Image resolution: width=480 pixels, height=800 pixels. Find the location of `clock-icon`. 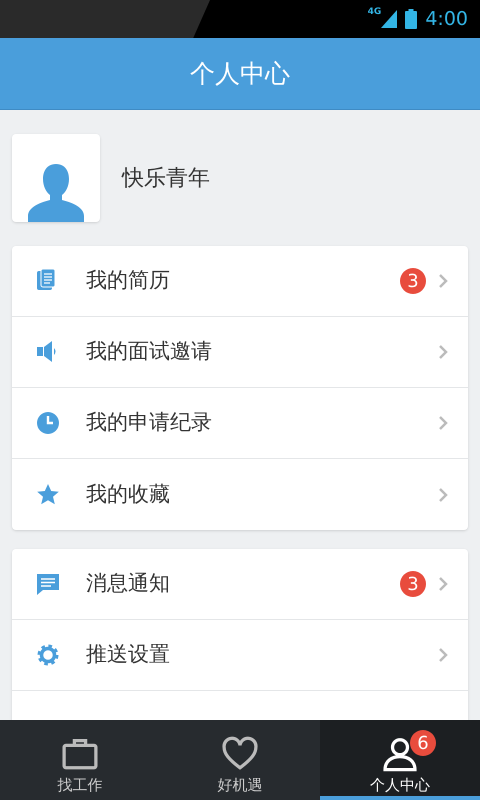

clock-icon is located at coordinates (48, 423).